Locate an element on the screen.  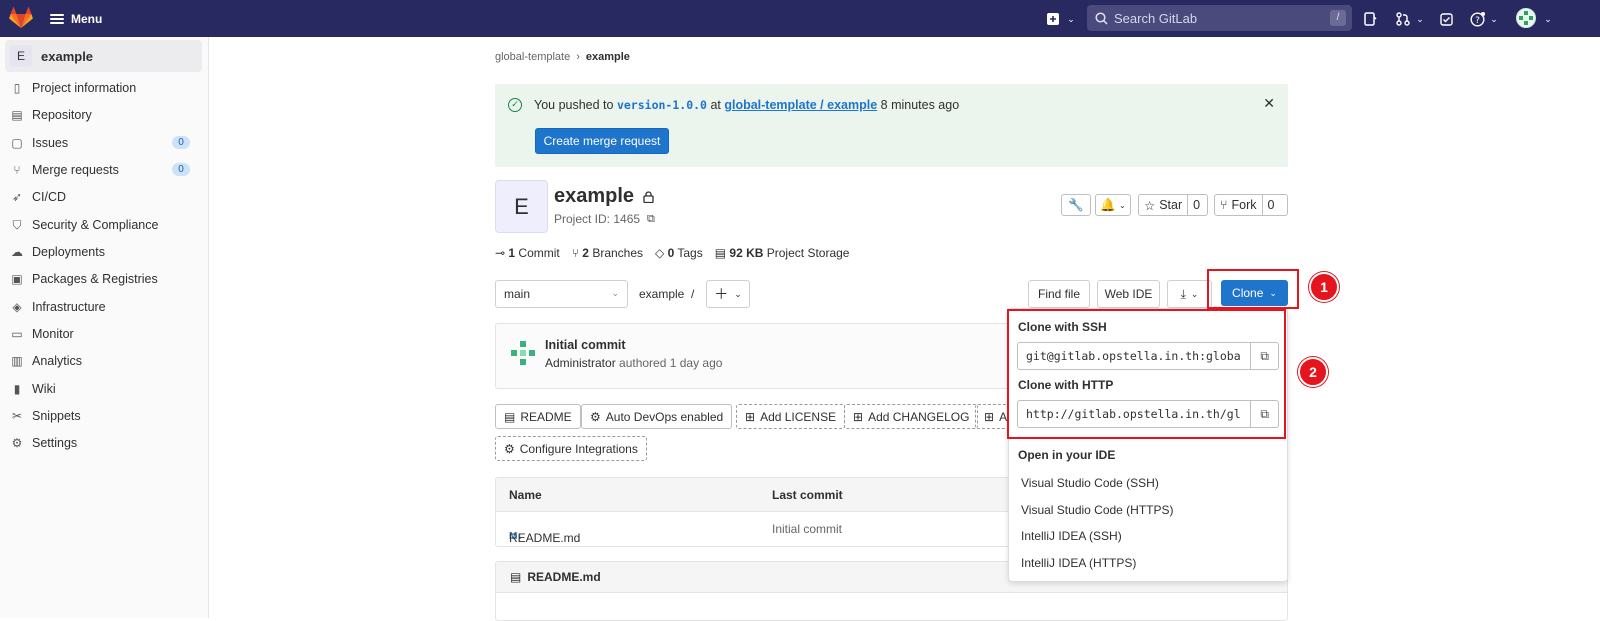
add-changelog-chip: ⊞ Add CHANGELOG is located at coordinates (911, 416).